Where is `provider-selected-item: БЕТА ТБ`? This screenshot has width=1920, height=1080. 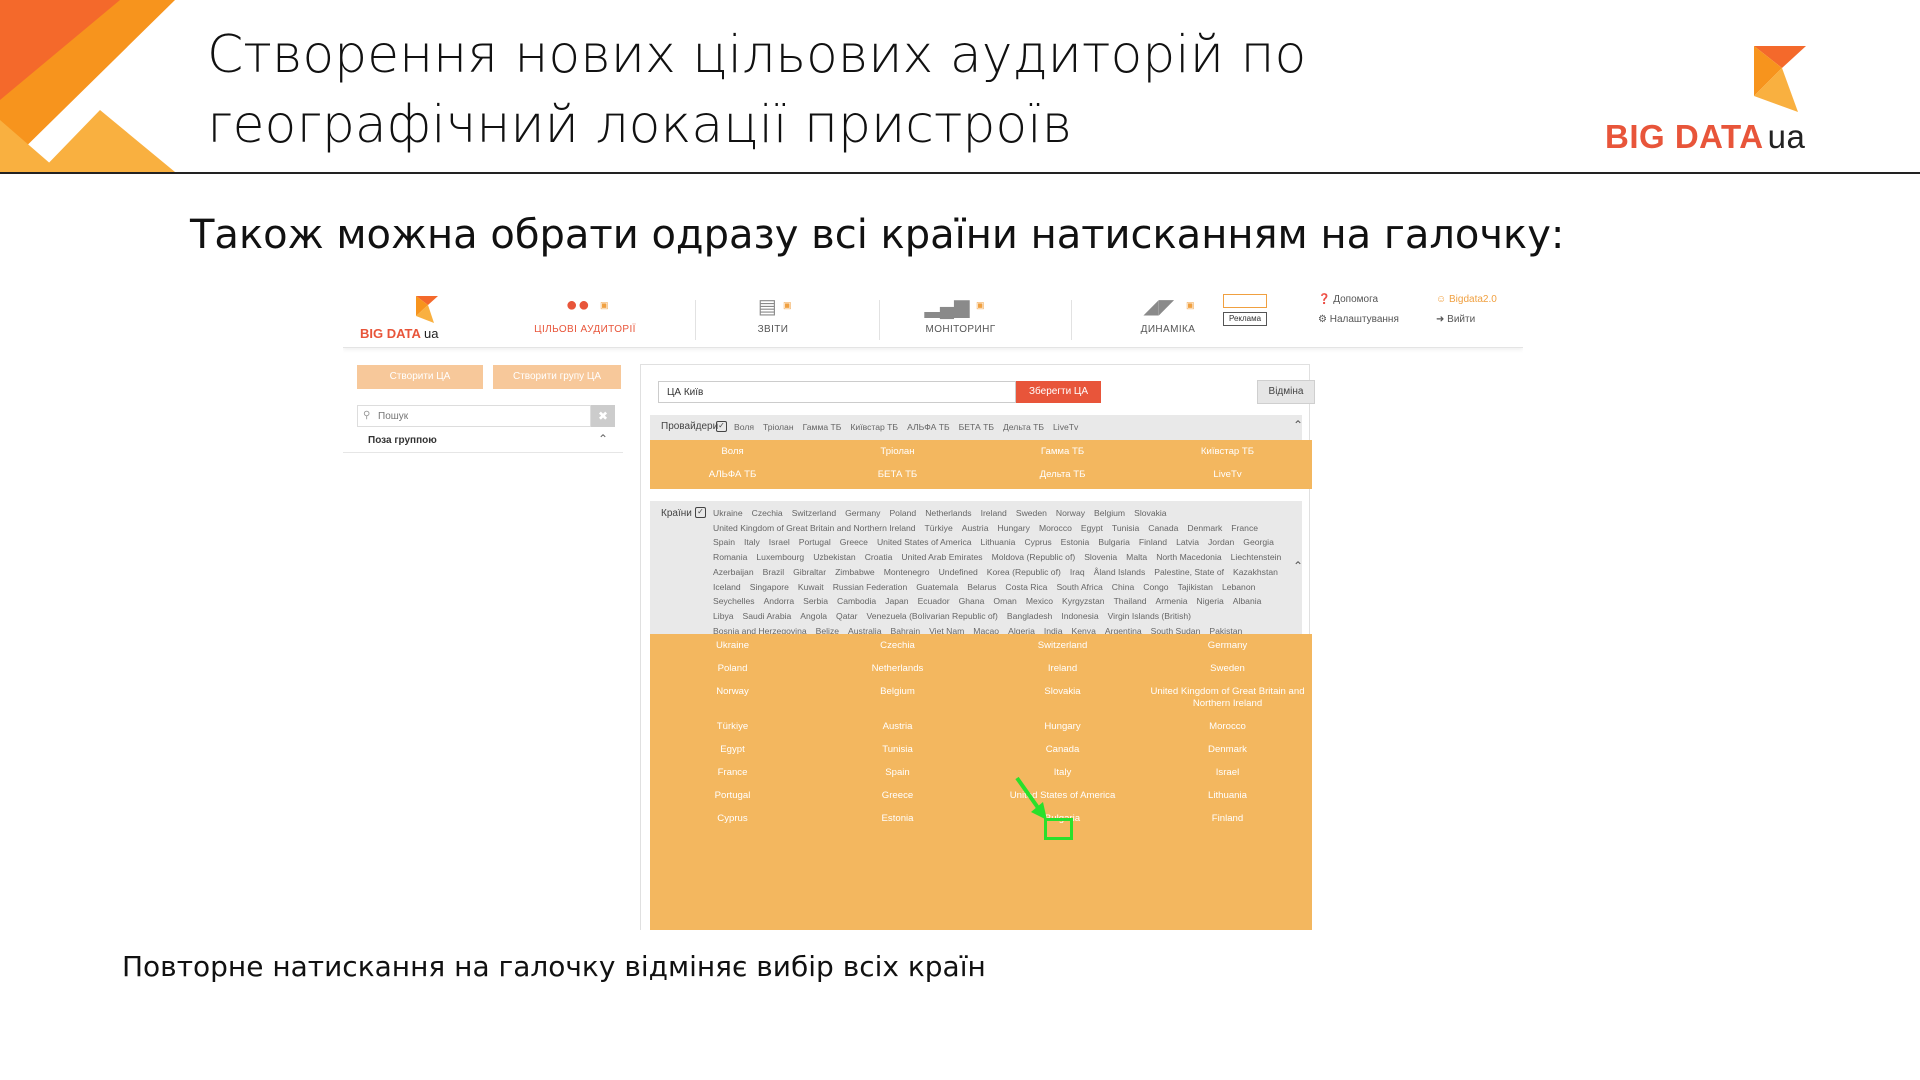
provider-selected-item: БЕТА ТБ is located at coordinates (897, 475).